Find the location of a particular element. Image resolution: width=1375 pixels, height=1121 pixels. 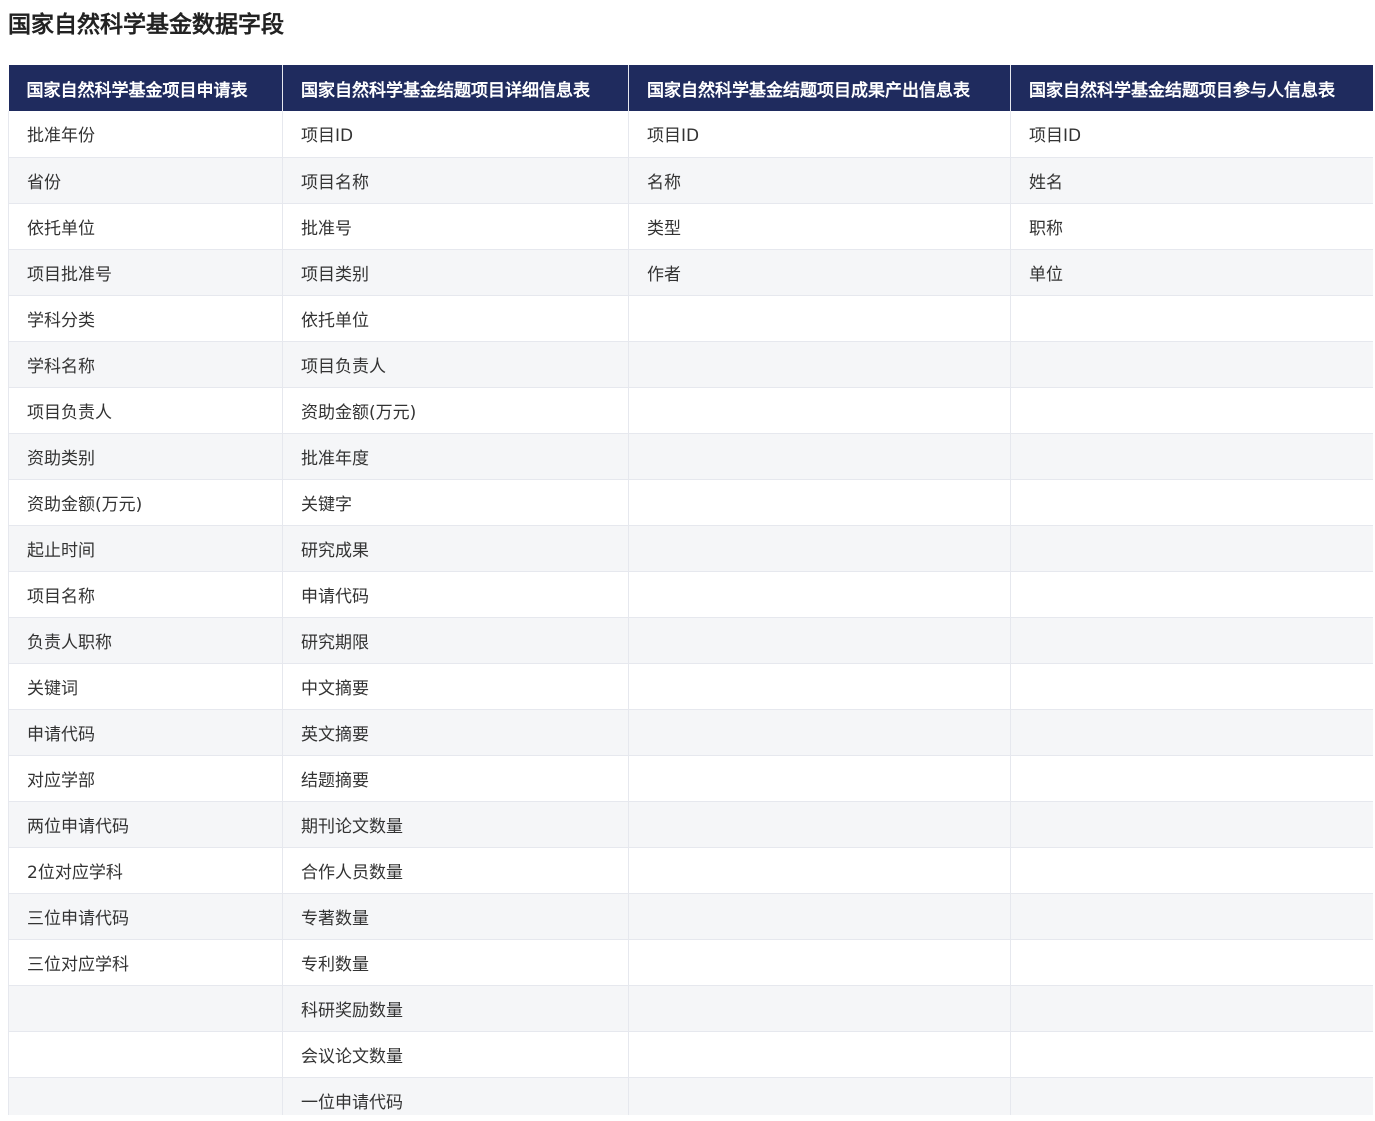

table-row: 项目名称 申请代码 is located at coordinates (690, 594).